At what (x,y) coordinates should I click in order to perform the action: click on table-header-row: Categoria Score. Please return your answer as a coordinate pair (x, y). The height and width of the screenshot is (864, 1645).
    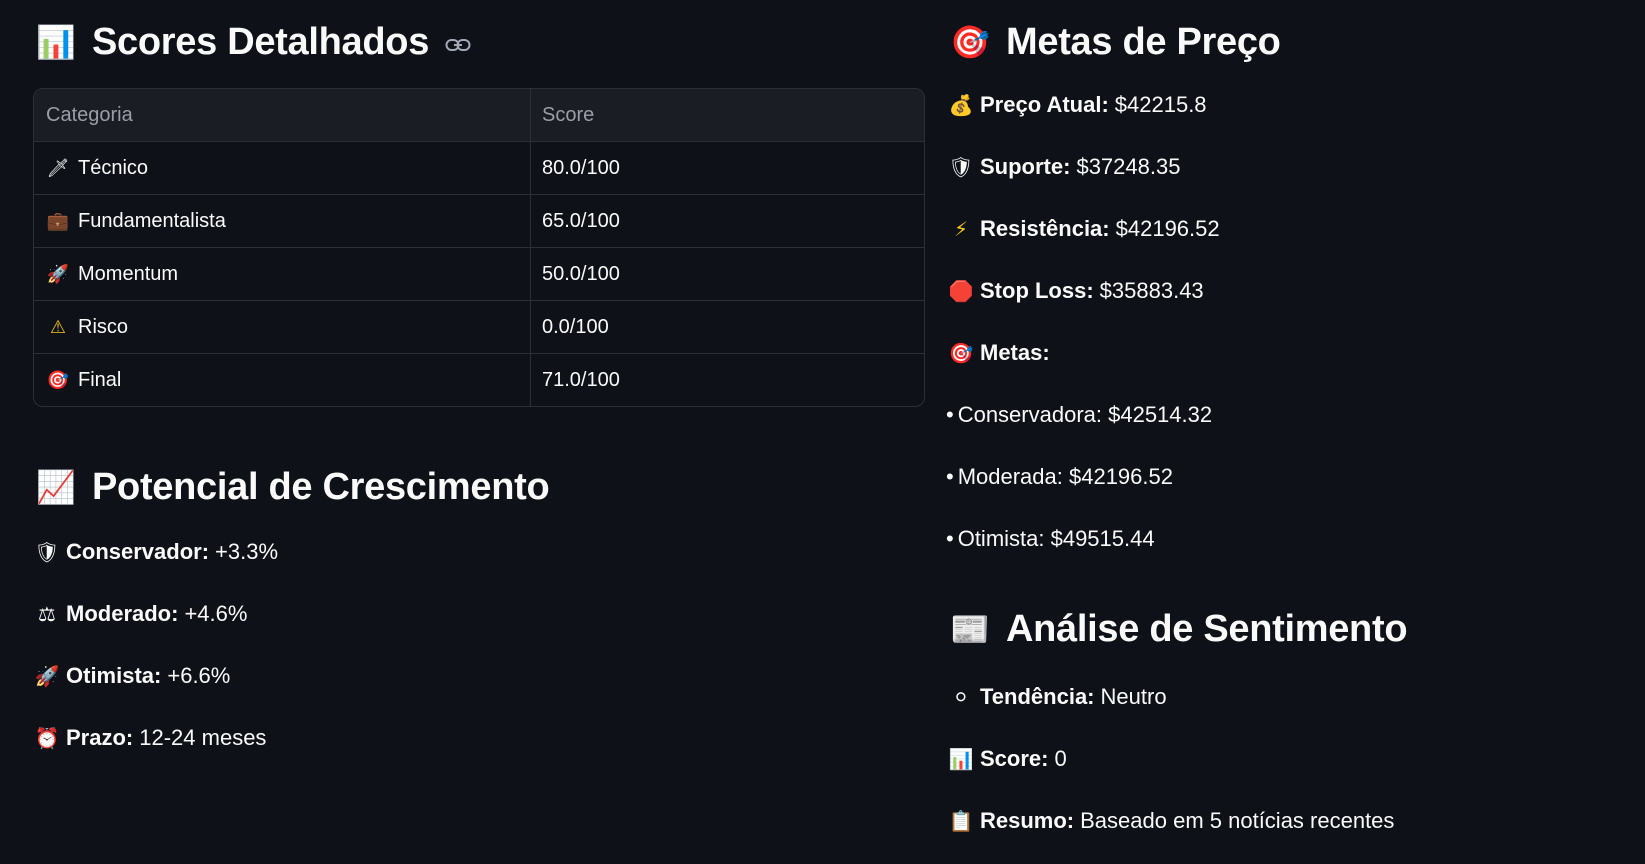
    Looking at the image, I should click on (479, 115).